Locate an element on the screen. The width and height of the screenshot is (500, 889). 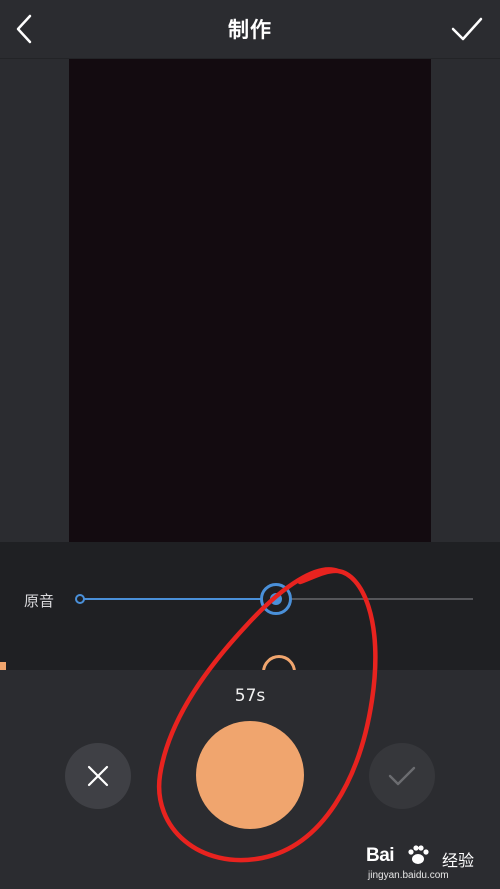
done-button is located at coordinates (402, 776).